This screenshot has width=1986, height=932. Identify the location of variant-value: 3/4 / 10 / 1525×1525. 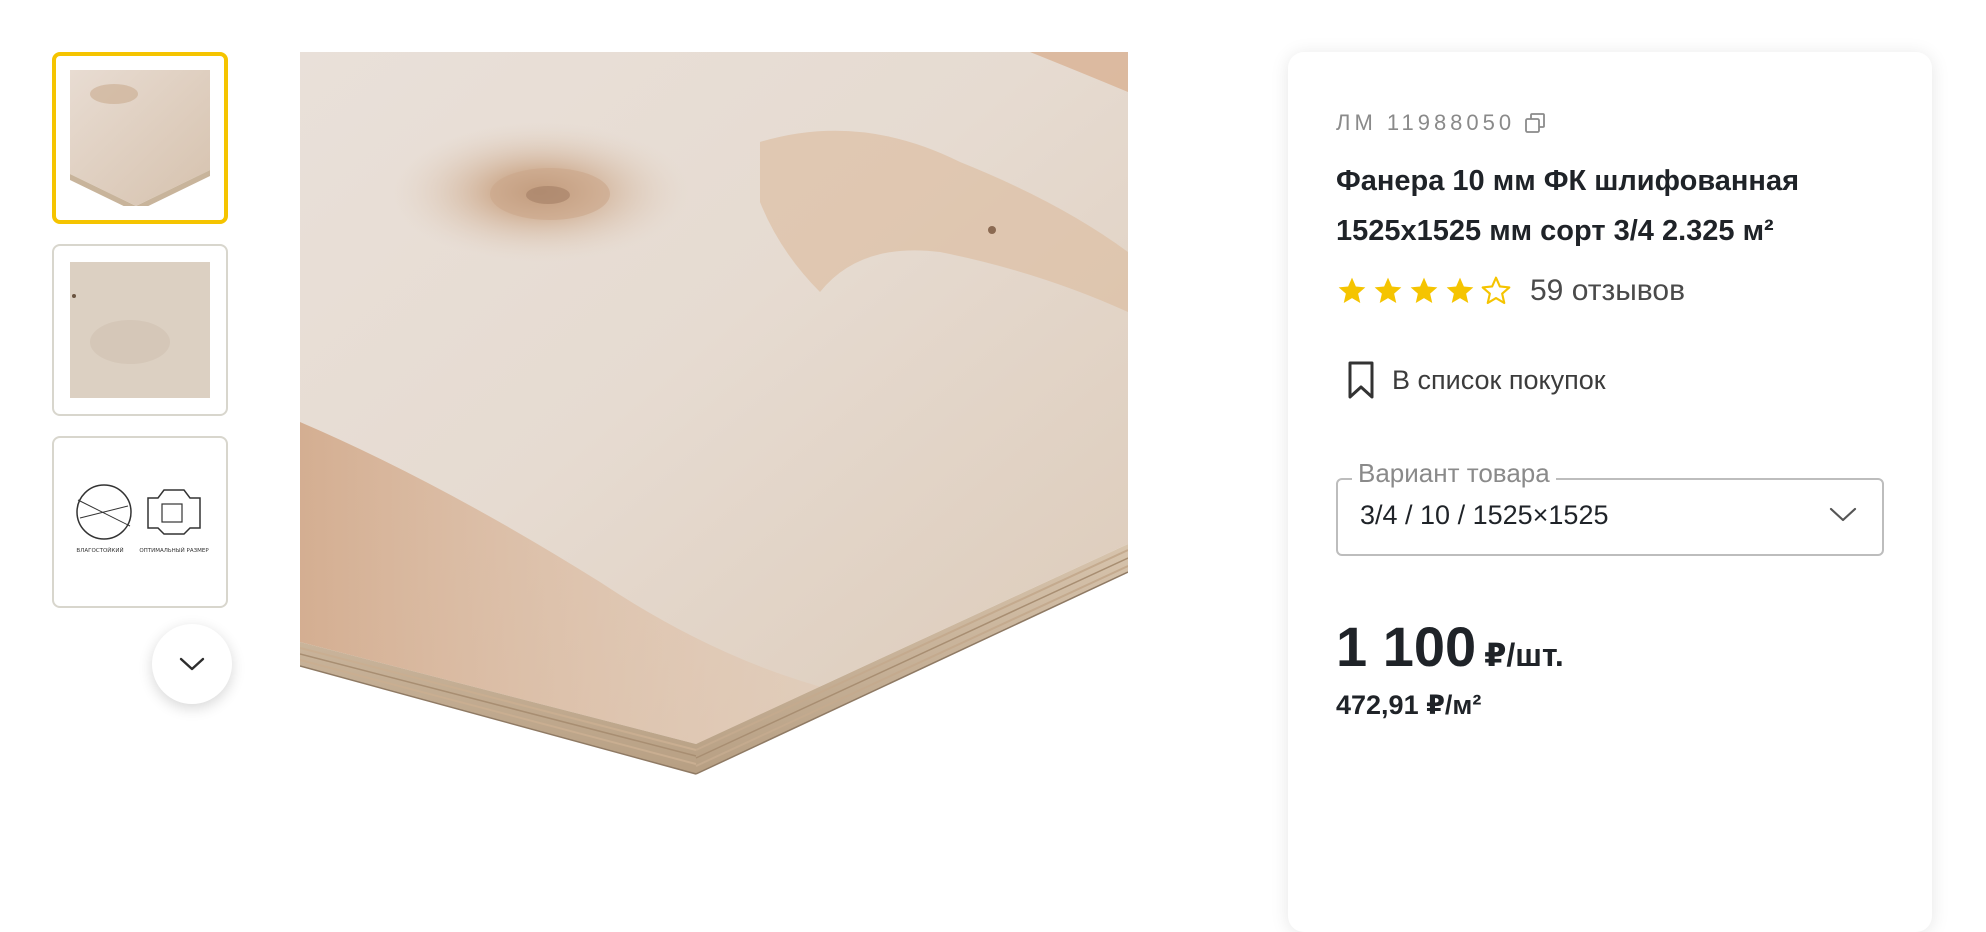
(1484, 515).